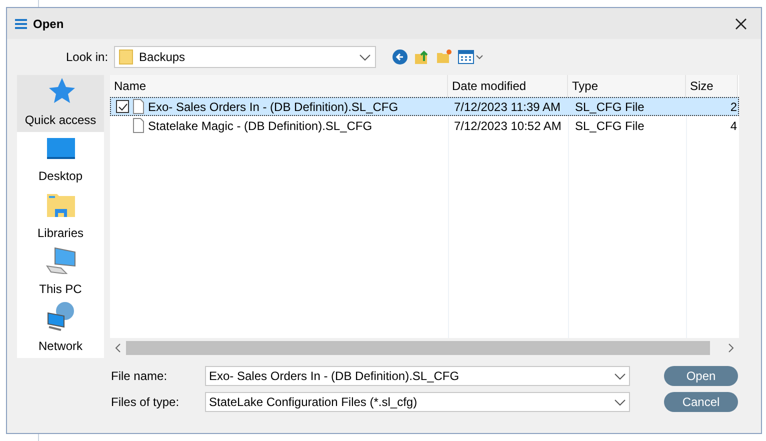  Describe the element at coordinates (444, 57) in the screenshot. I see `new-folder-icon` at that location.